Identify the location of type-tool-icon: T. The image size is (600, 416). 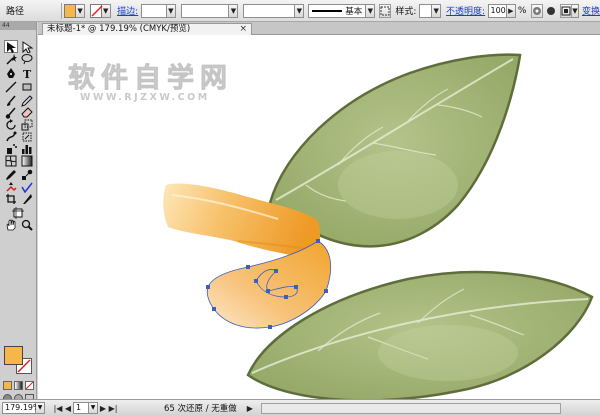
(27, 72).